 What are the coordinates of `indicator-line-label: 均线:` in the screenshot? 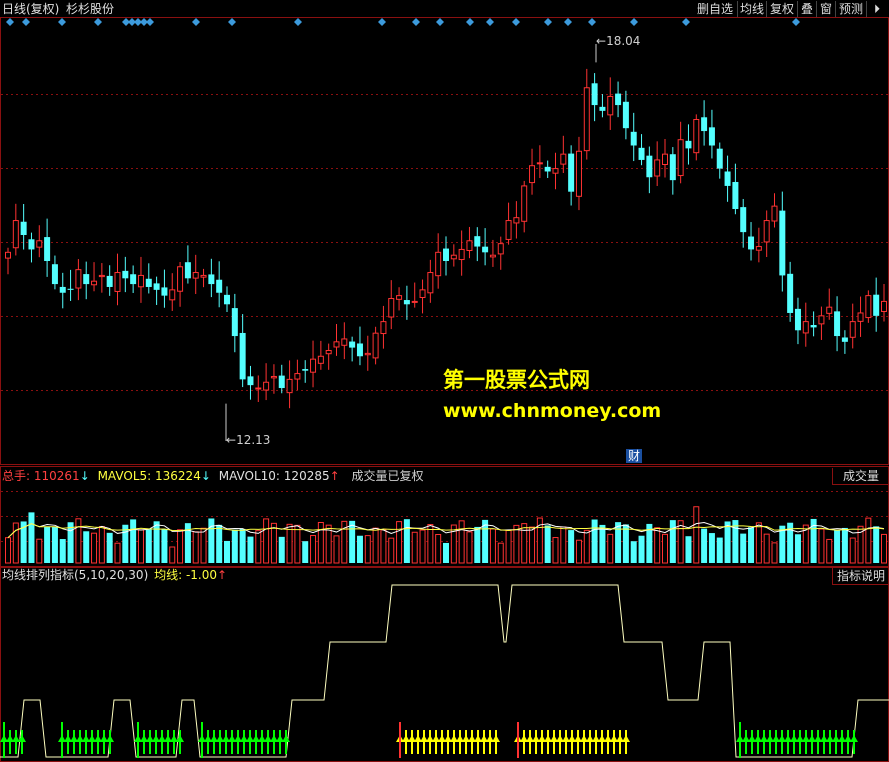 It's located at (168, 575).